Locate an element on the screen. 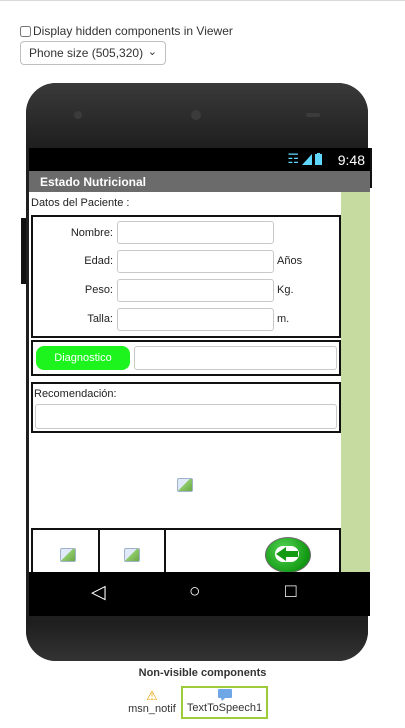 This screenshot has height=728, width=405. non-visible-components-title: Non-visible components is located at coordinates (202, 673).